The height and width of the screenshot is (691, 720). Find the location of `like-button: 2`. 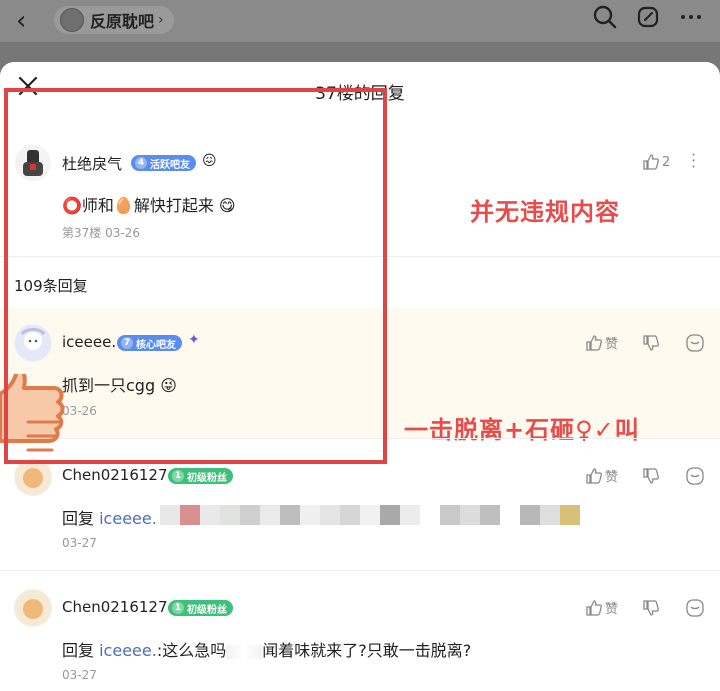

like-button: 2 is located at coordinates (656, 162).